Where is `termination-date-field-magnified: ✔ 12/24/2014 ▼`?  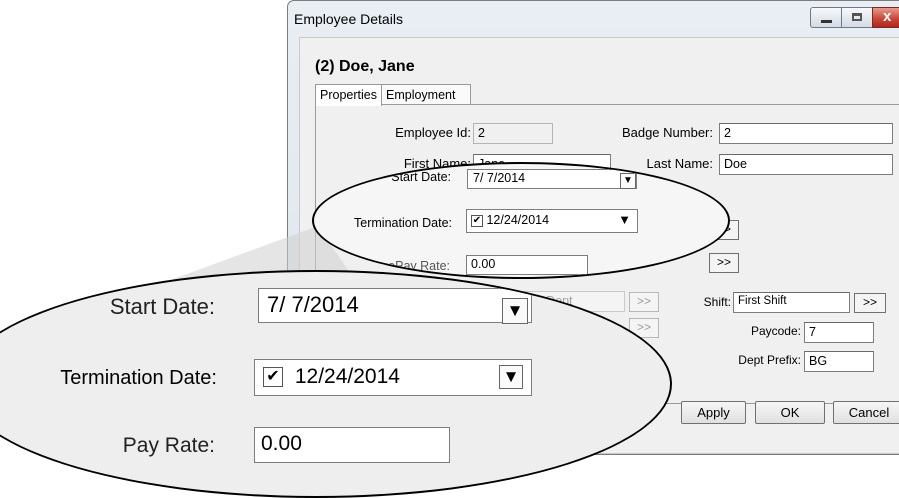
termination-date-field-magnified: ✔ 12/24/2014 ▼ is located at coordinates (393, 377).